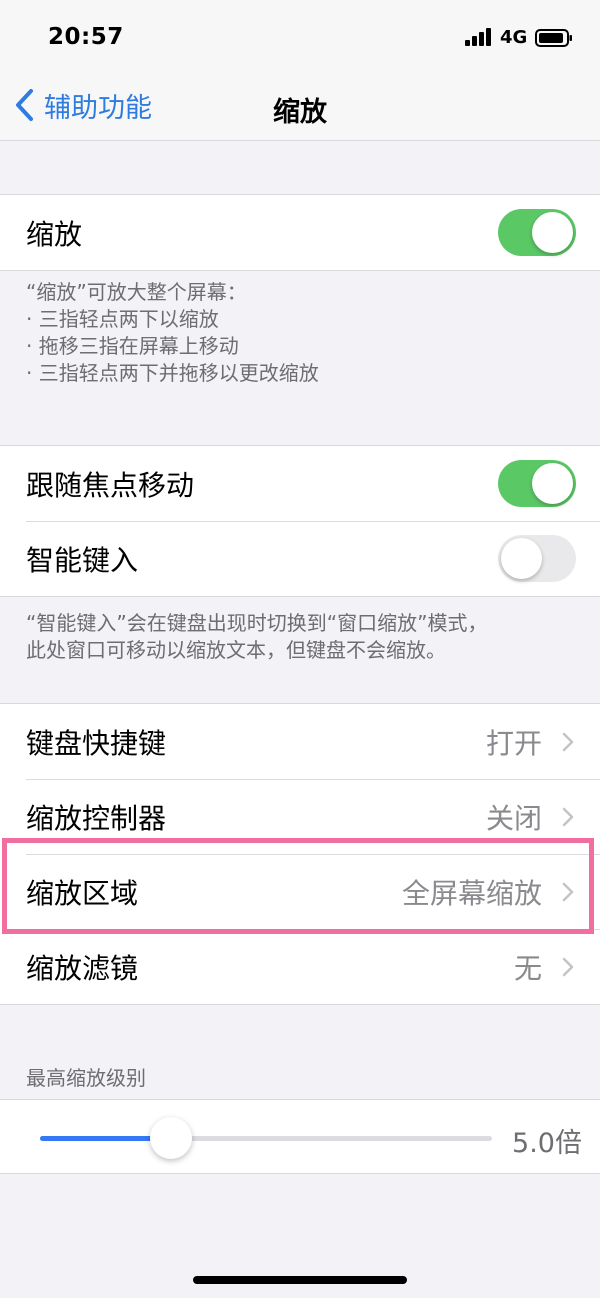 The height and width of the screenshot is (1298, 600). Describe the element at coordinates (471, 893) in the screenshot. I see `option-value: 全屏幕缩放` at that location.